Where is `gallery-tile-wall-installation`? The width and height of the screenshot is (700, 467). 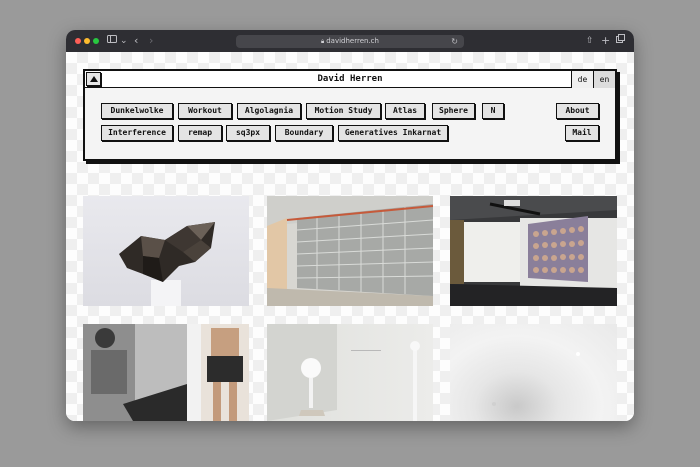
gallery-tile-wall-installation is located at coordinates (350, 251).